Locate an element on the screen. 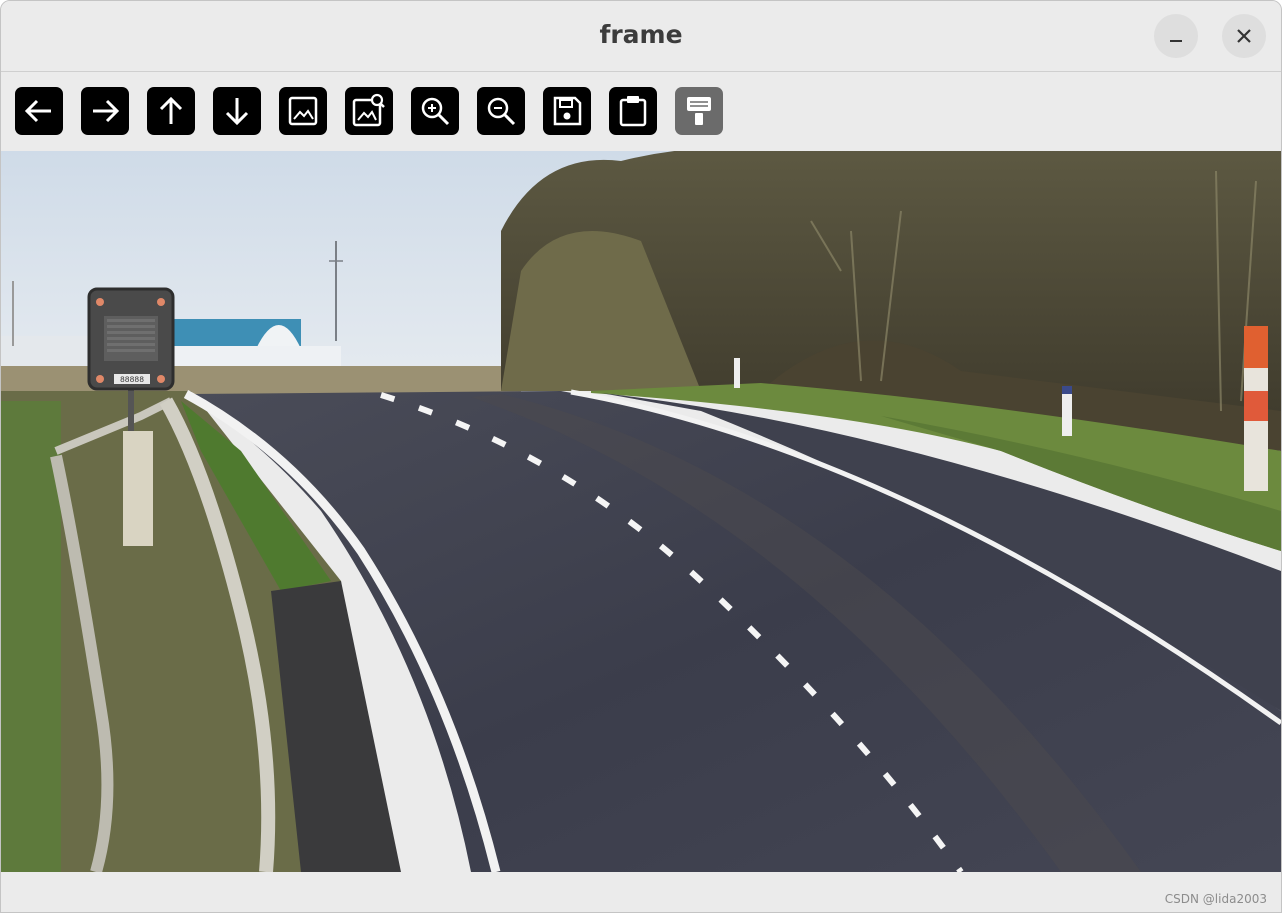  image-search-icon is located at coordinates (368, 110).